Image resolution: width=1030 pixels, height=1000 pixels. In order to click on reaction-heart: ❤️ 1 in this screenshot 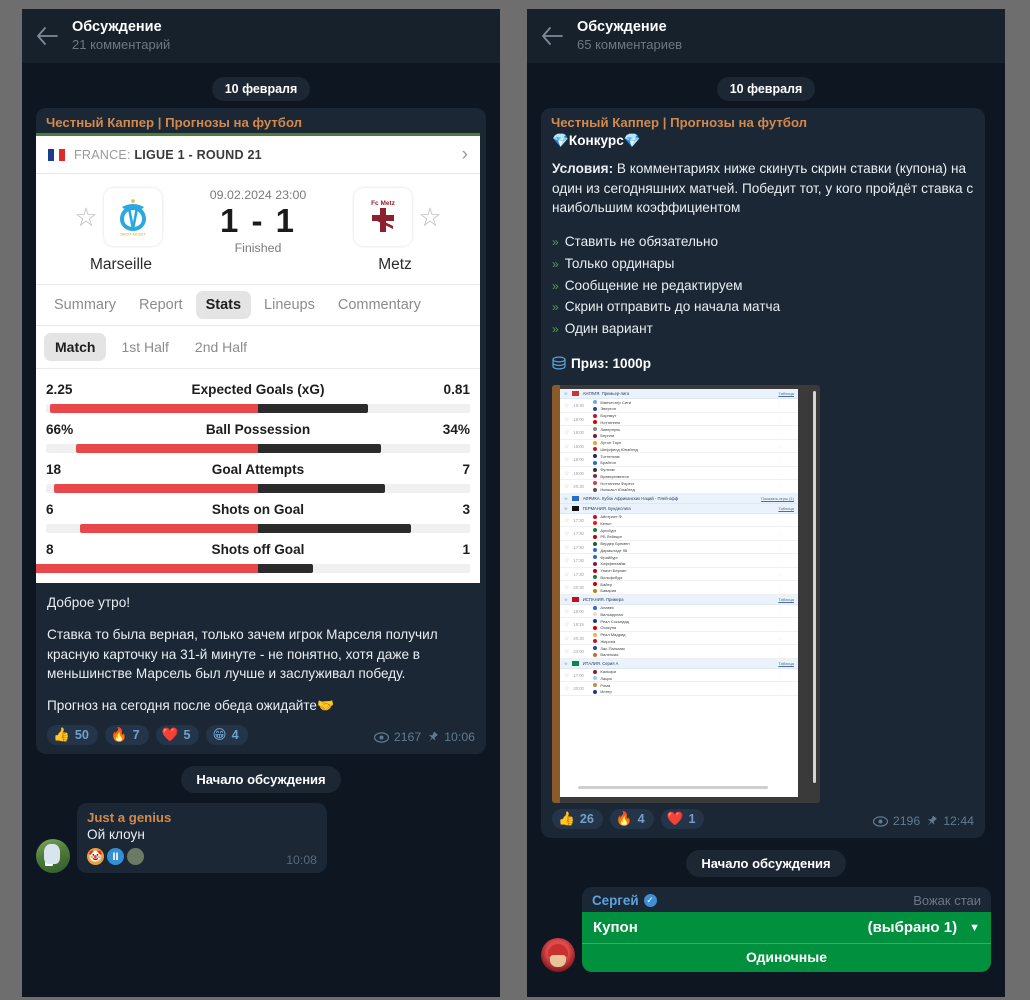, I will do `click(682, 819)`.